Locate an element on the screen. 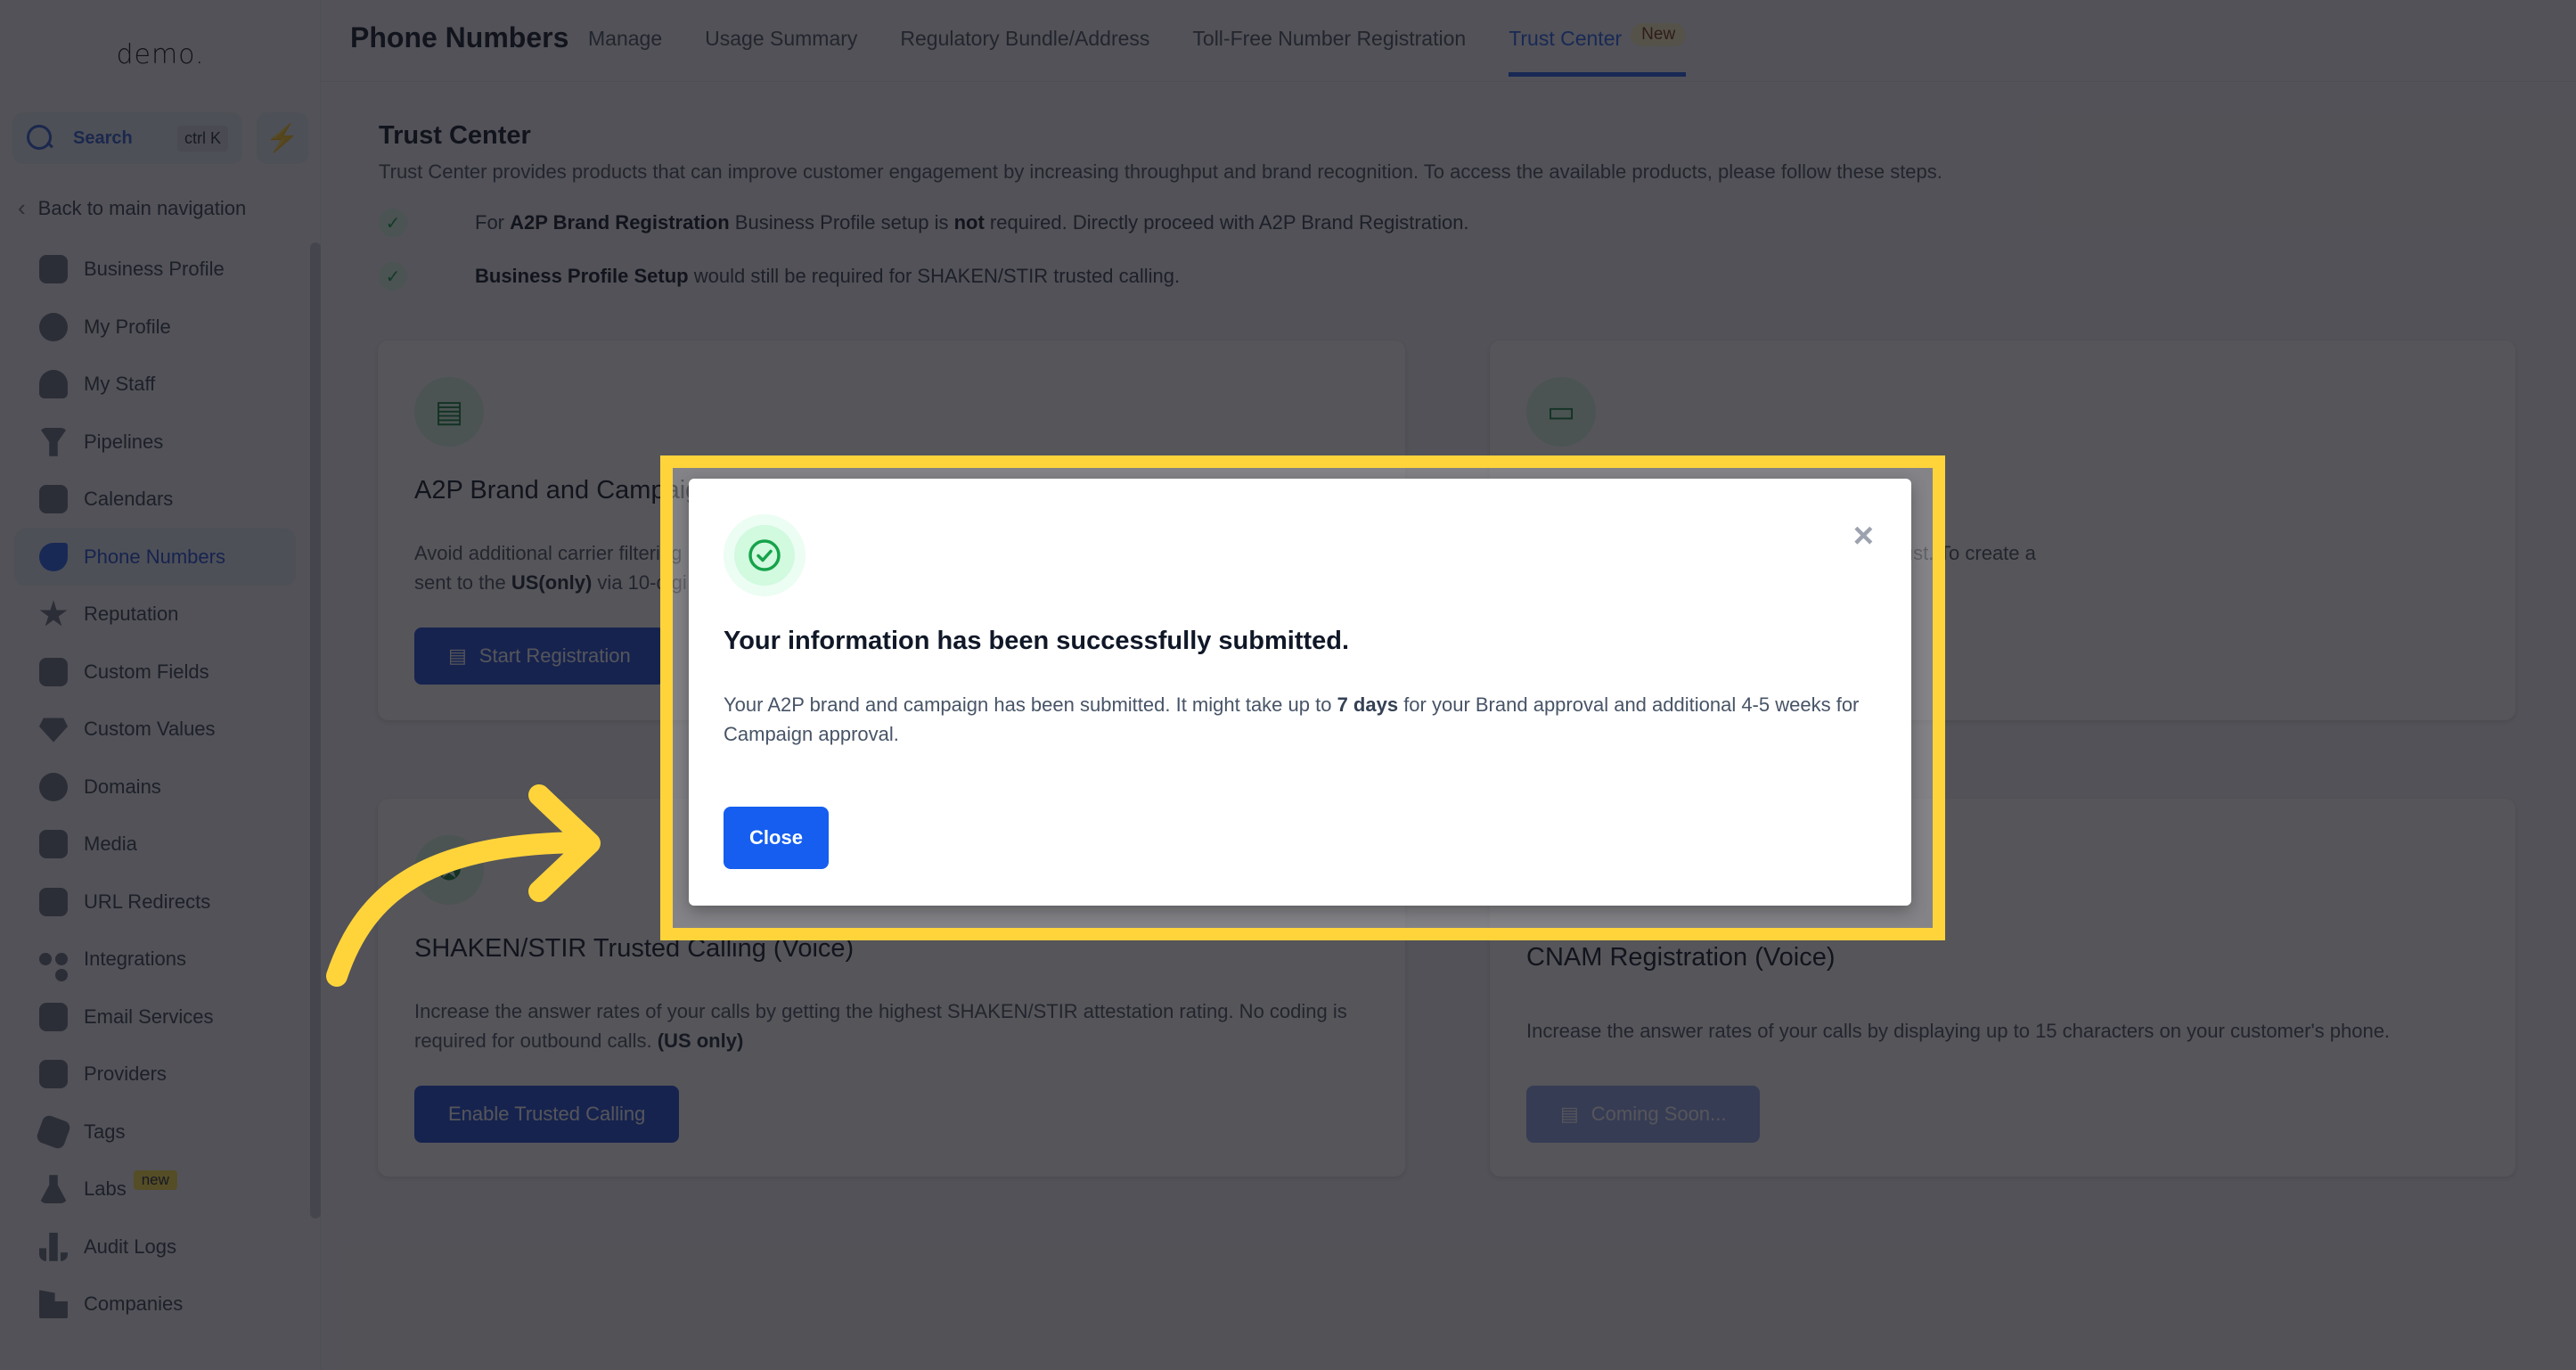 The width and height of the screenshot is (2576, 1370). close-icon: × is located at coordinates (1863, 536).